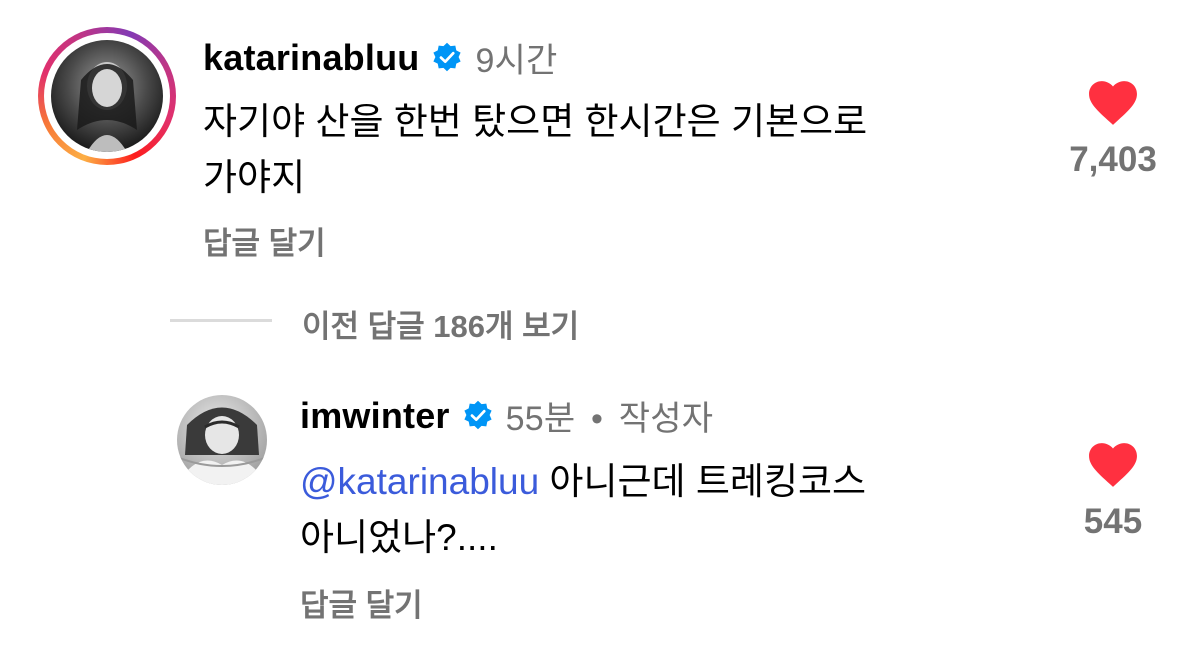 This screenshot has height=649, width=1200. I want to click on like-block: 7,403, so click(1113, 130).